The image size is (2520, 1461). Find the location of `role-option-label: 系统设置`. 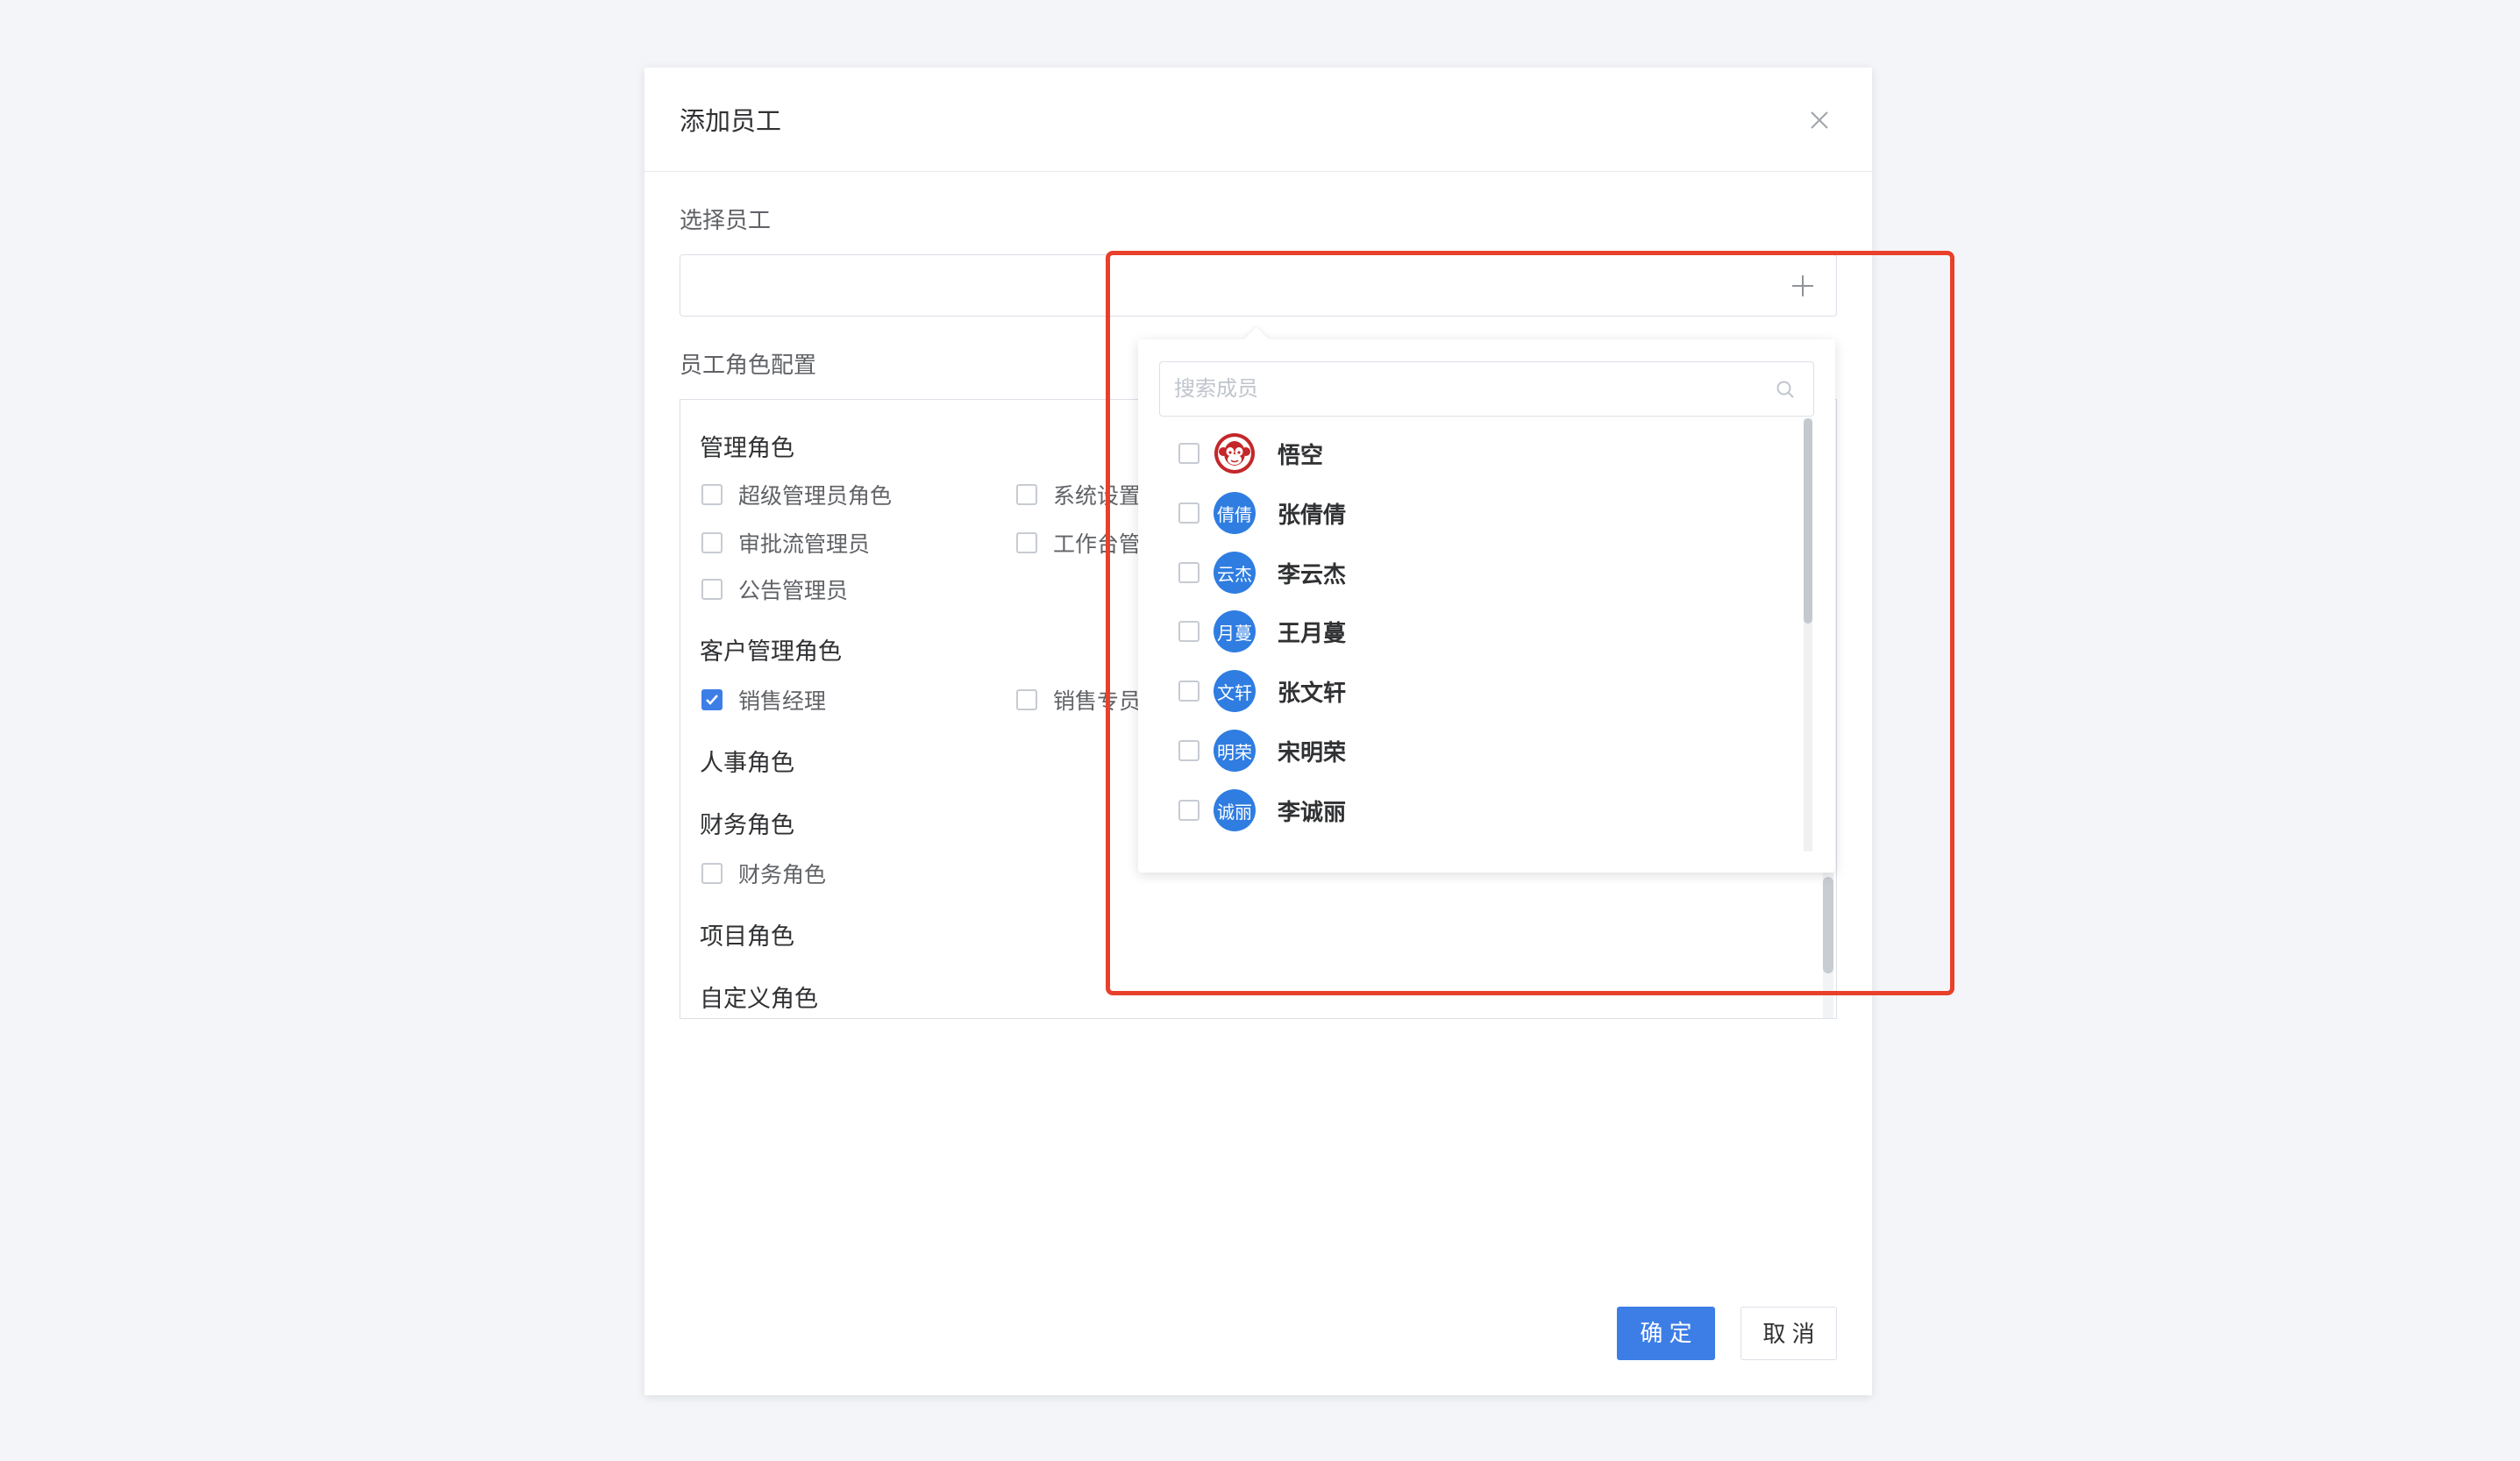

role-option-label: 系统设置 is located at coordinates (1097, 496).